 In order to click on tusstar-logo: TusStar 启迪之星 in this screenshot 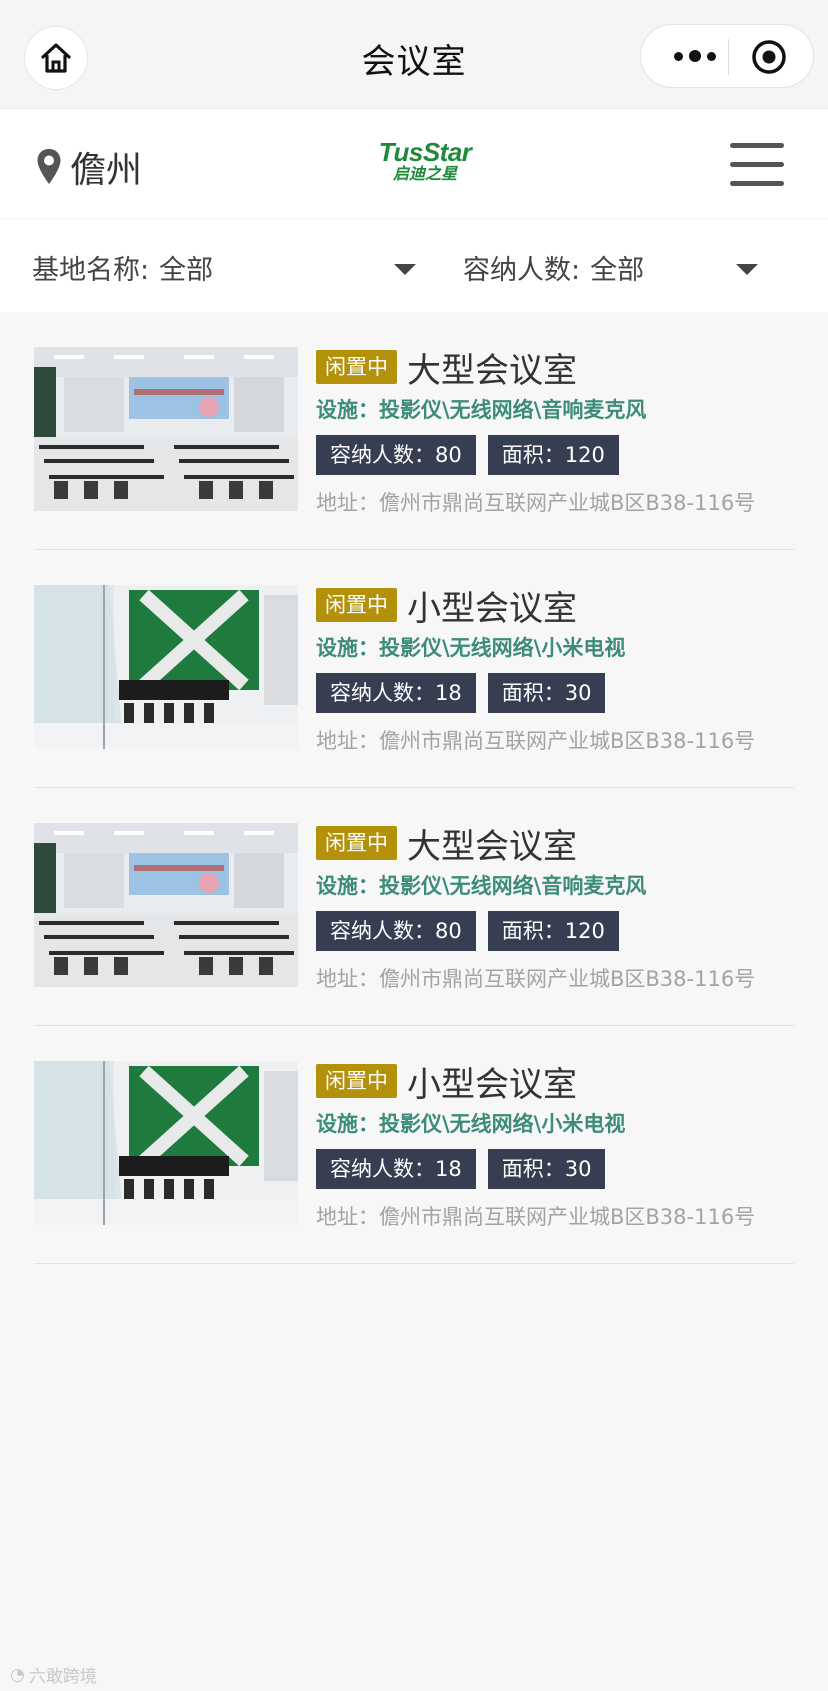, I will do `click(425, 162)`.